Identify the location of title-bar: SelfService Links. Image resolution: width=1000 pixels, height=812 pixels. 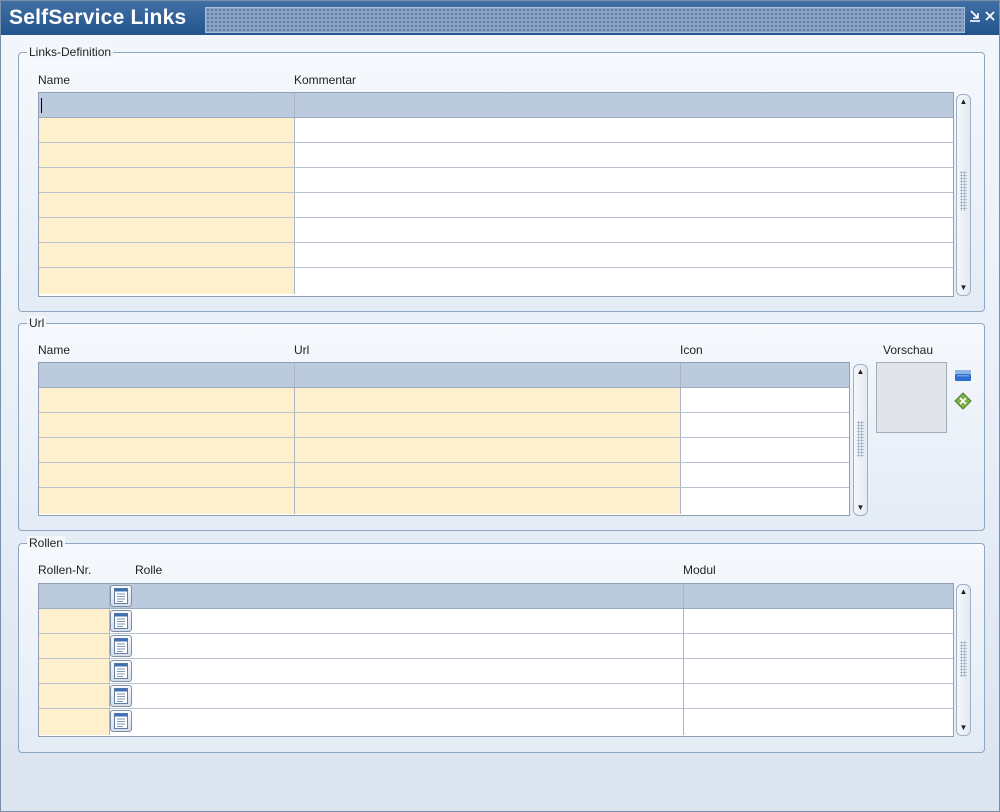
(500, 18).